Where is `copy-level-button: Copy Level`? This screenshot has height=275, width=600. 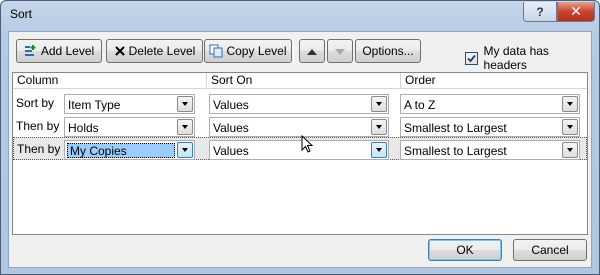 copy-level-button: Copy Level is located at coordinates (248, 51).